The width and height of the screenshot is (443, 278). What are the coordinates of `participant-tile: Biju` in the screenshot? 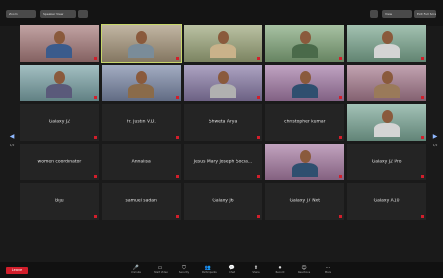 It's located at (59, 201).